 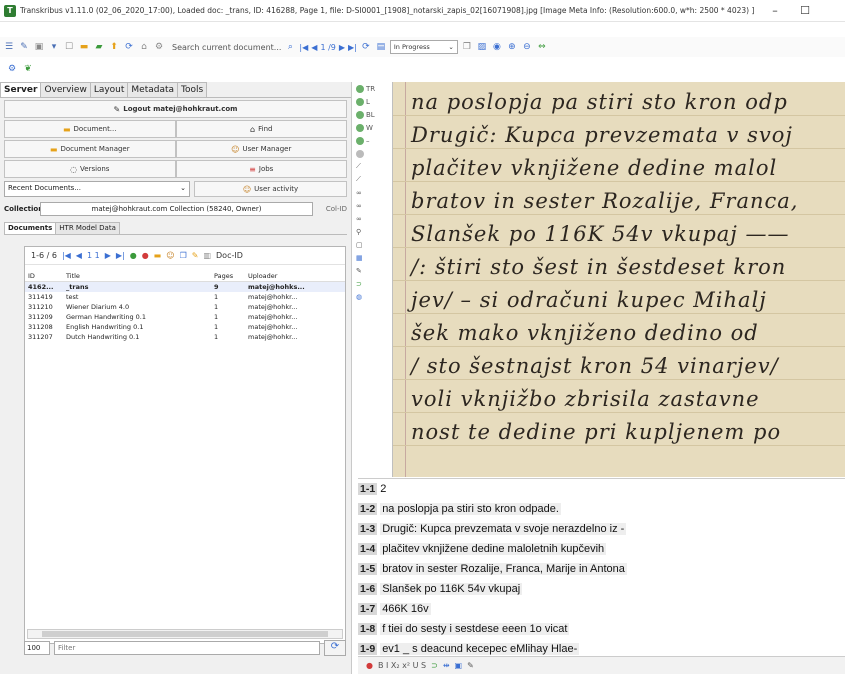 I want to click on tool-link-v: ∞, so click(x=374, y=205).